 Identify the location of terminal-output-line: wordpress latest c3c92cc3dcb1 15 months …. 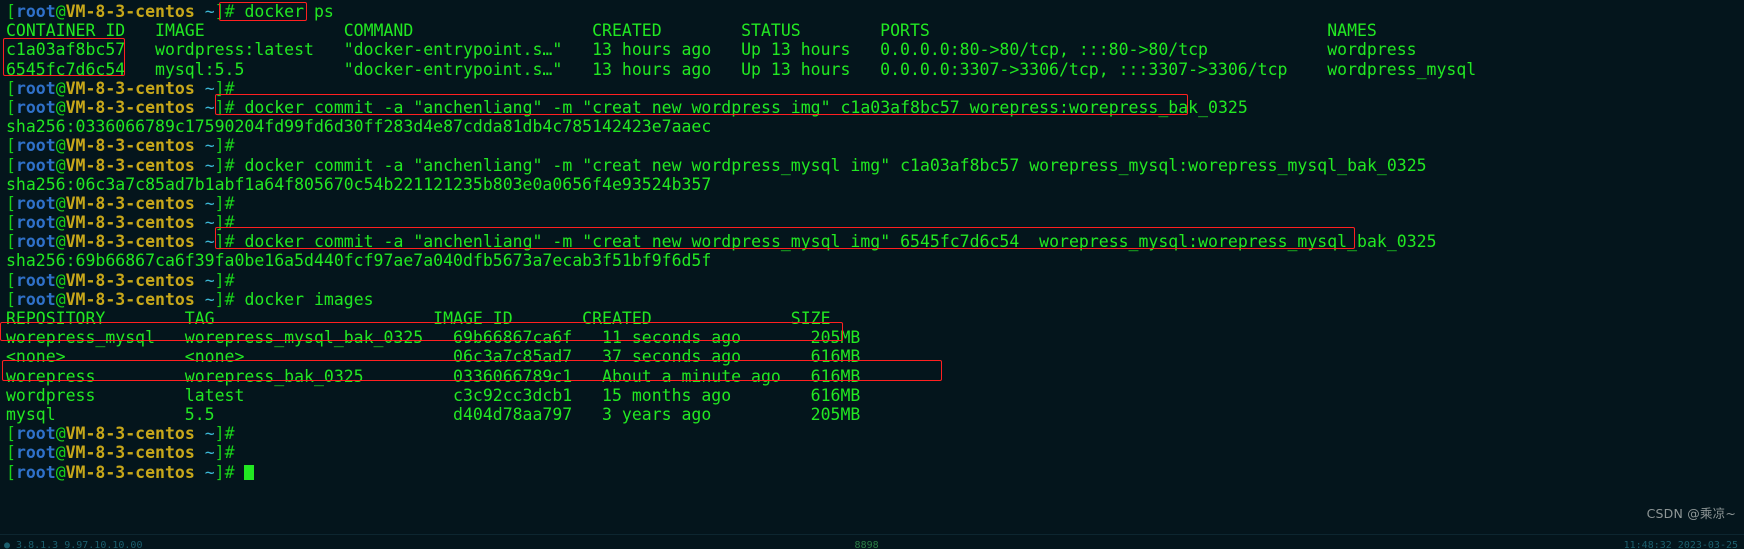
(875, 395).